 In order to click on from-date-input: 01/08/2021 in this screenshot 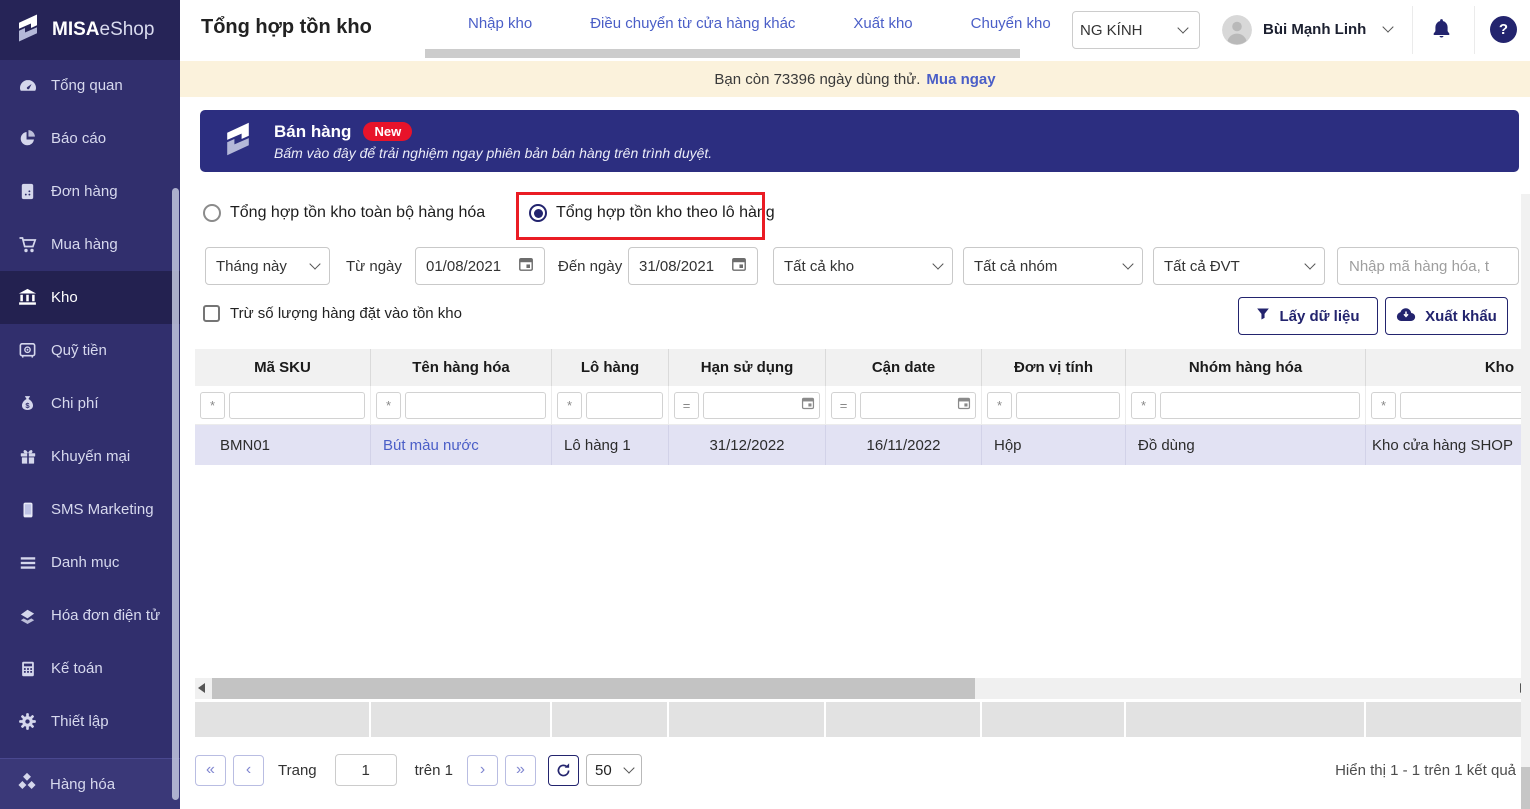, I will do `click(480, 266)`.